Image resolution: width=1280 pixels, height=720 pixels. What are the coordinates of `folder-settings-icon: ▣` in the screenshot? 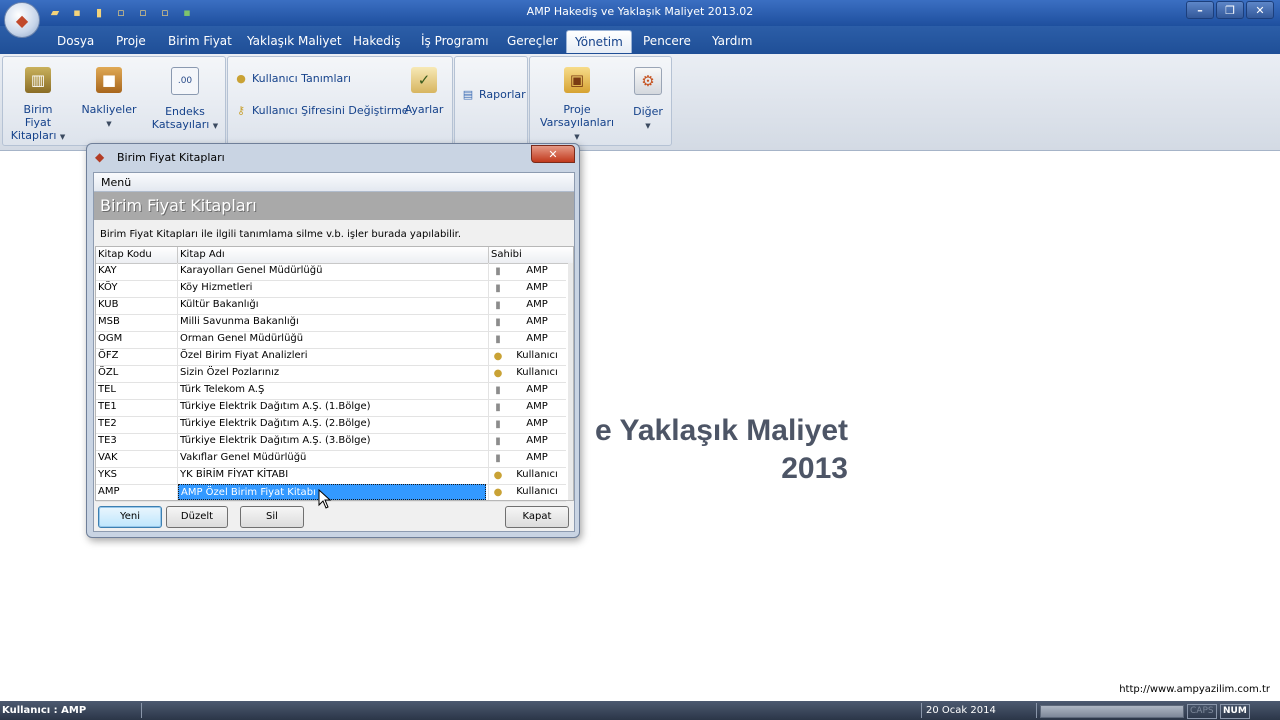 It's located at (577, 80).